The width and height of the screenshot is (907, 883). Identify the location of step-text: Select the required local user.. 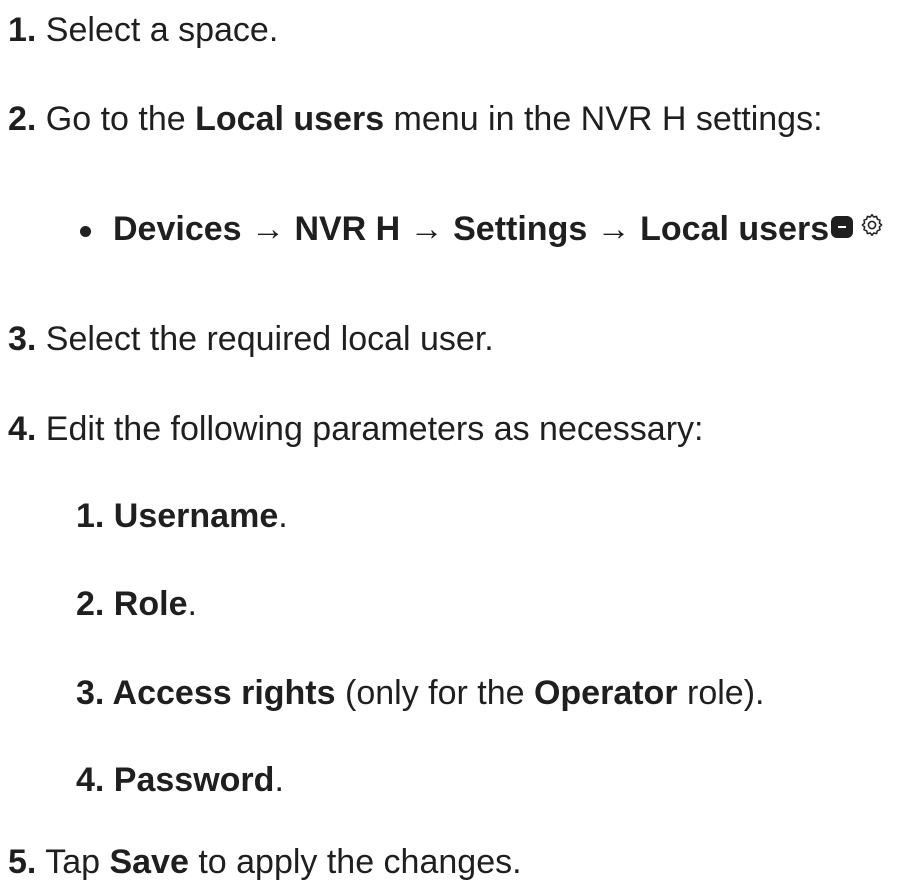
(265, 339).